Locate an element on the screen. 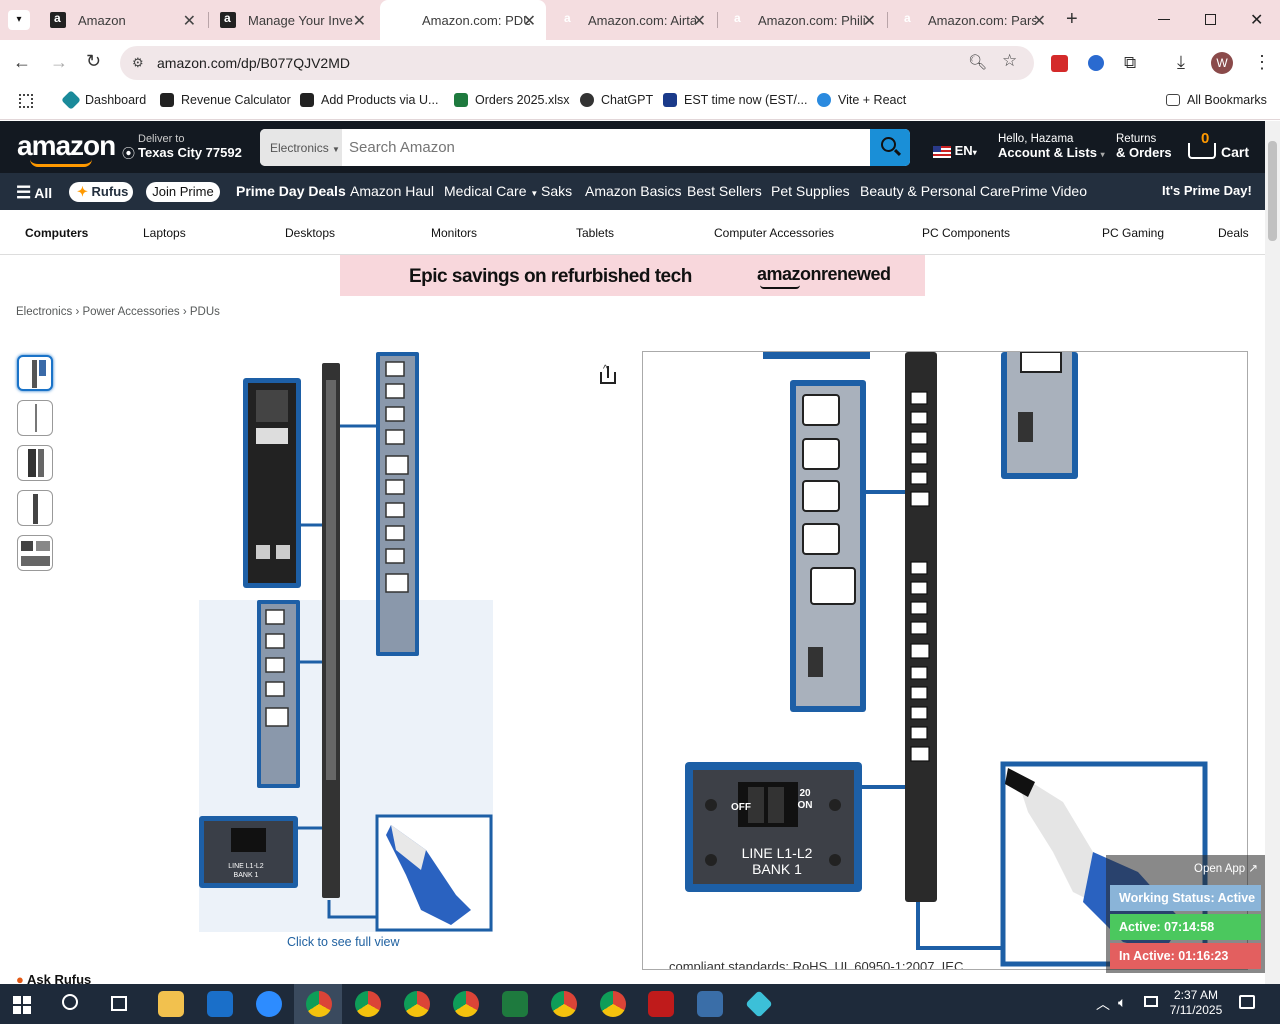 The image size is (1280, 1024). new-tab-icon: + is located at coordinates (1072, 19).